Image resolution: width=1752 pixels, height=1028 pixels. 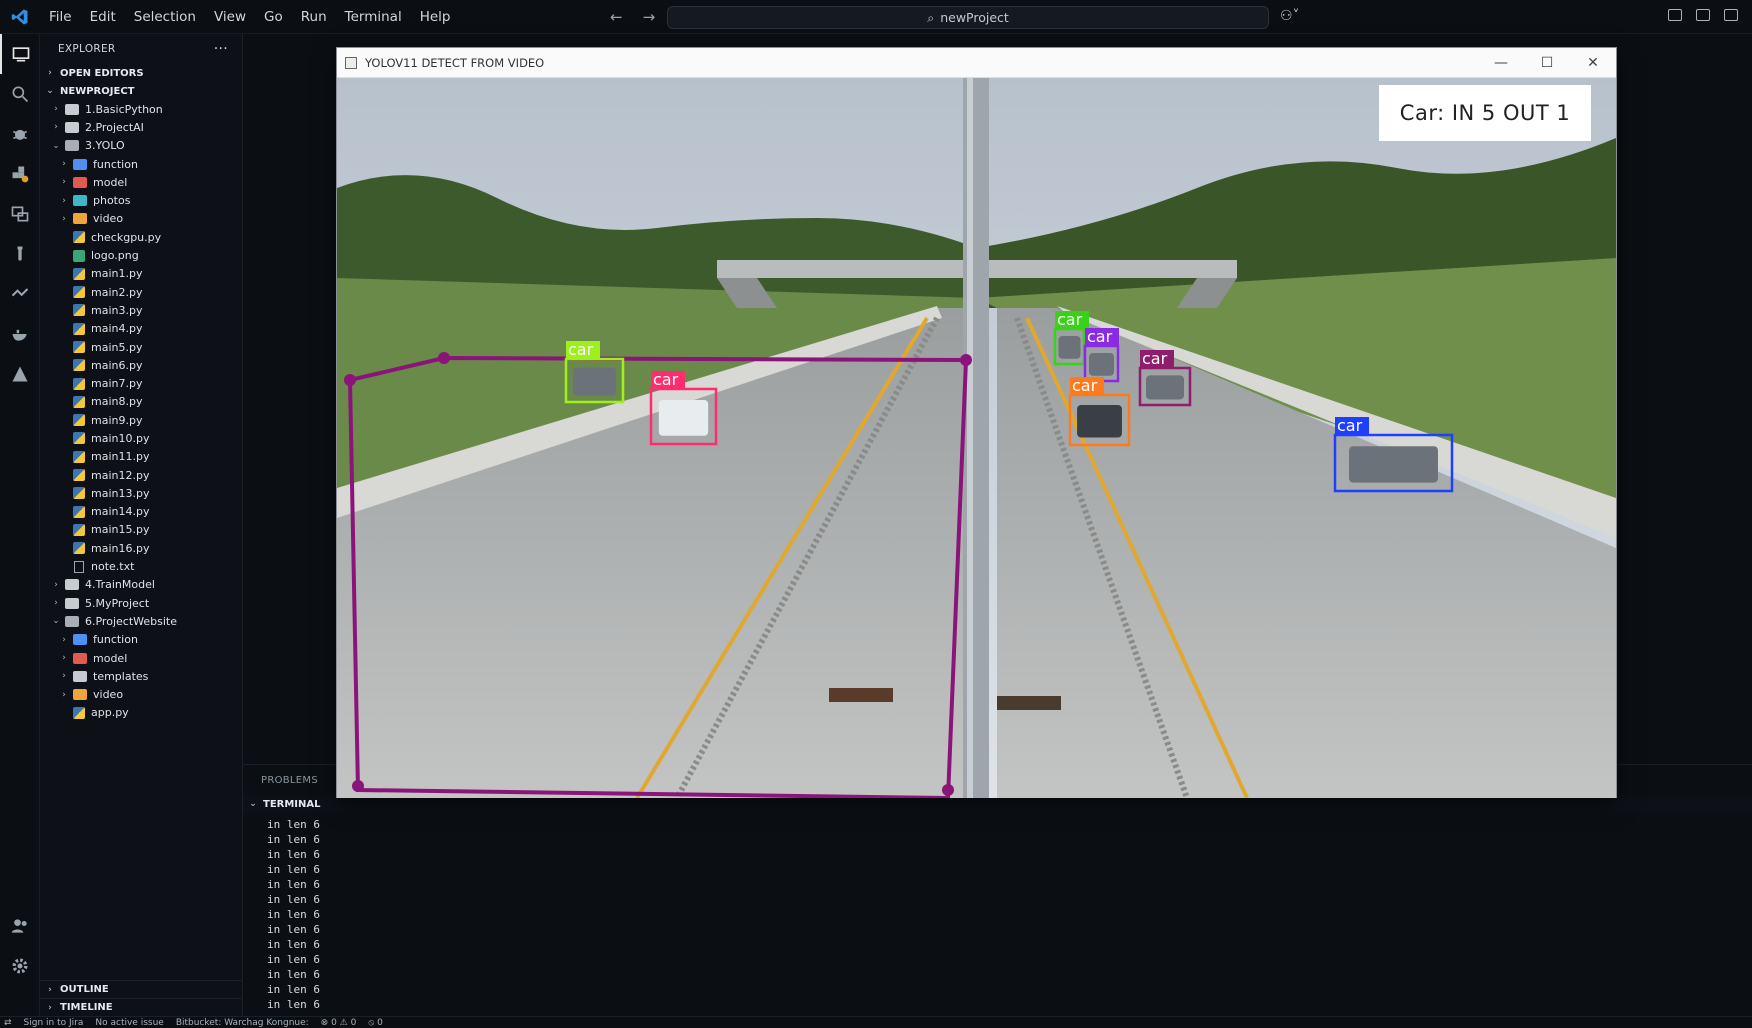 What do you see at coordinates (1501, 63) in the screenshot?
I see `minimize-icon: —` at bounding box center [1501, 63].